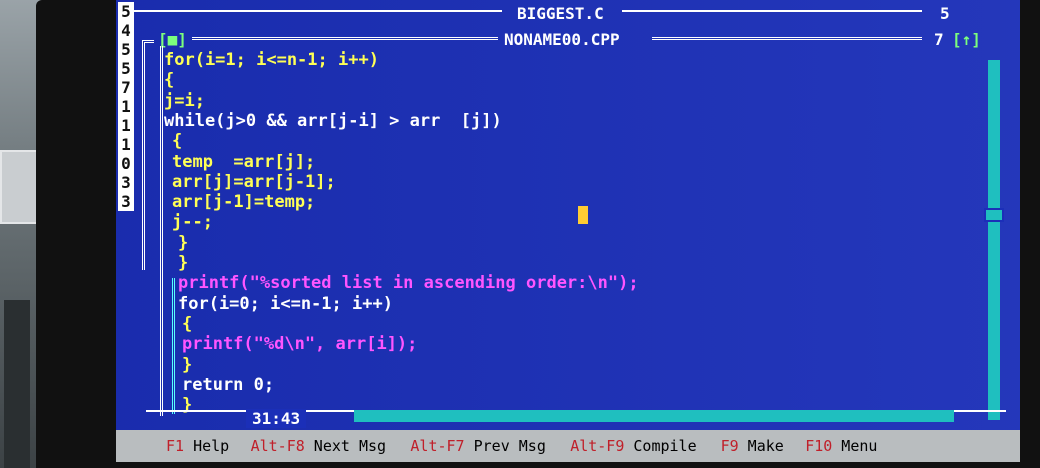 The image size is (1040, 468). I want to click on status-item: F9 Make, so click(752, 446).